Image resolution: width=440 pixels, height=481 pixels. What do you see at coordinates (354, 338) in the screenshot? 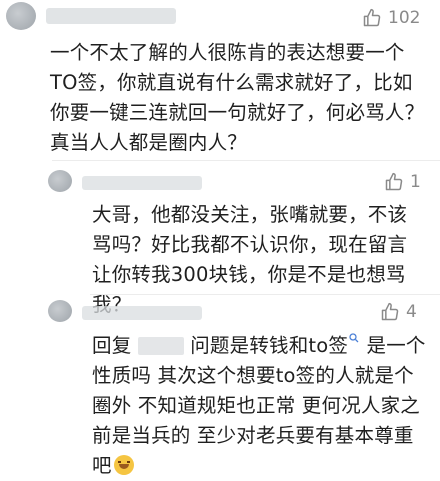
I see `search-icon` at bounding box center [354, 338].